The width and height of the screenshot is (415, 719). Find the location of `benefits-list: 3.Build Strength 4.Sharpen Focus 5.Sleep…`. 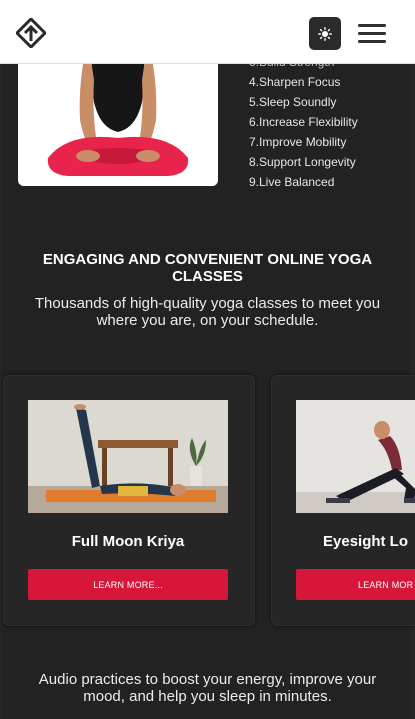

benefits-list: 3.Build Strength 4.Sharpen Focus 5.Sleep… is located at coordinates (324, 122).